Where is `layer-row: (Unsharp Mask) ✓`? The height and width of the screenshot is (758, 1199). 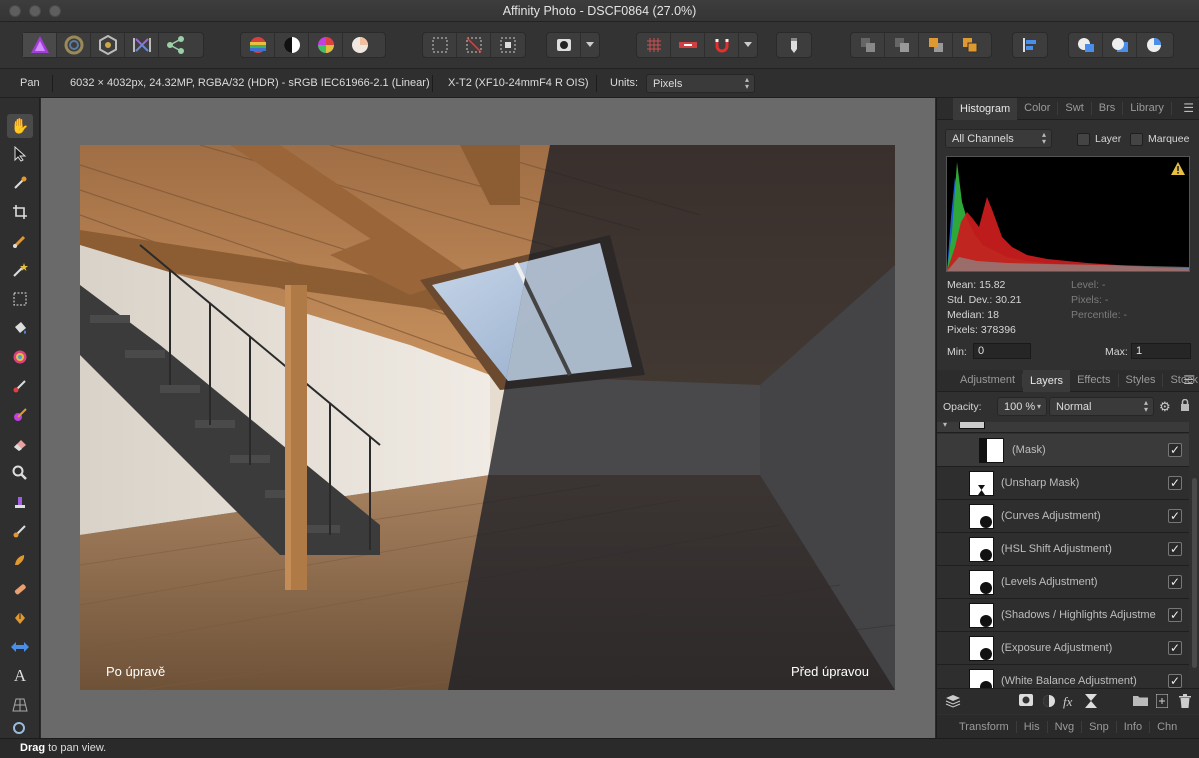
layer-row: (Unsharp Mask) ✓ is located at coordinates (1063, 483).